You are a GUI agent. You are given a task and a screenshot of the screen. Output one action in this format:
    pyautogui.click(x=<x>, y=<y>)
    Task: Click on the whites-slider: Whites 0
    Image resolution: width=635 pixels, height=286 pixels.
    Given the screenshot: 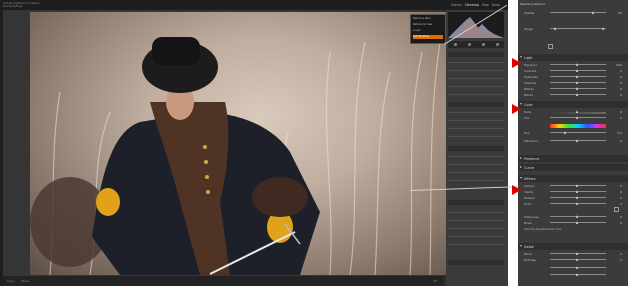 What is the action you would take?
    pyautogui.click(x=574, y=88)
    